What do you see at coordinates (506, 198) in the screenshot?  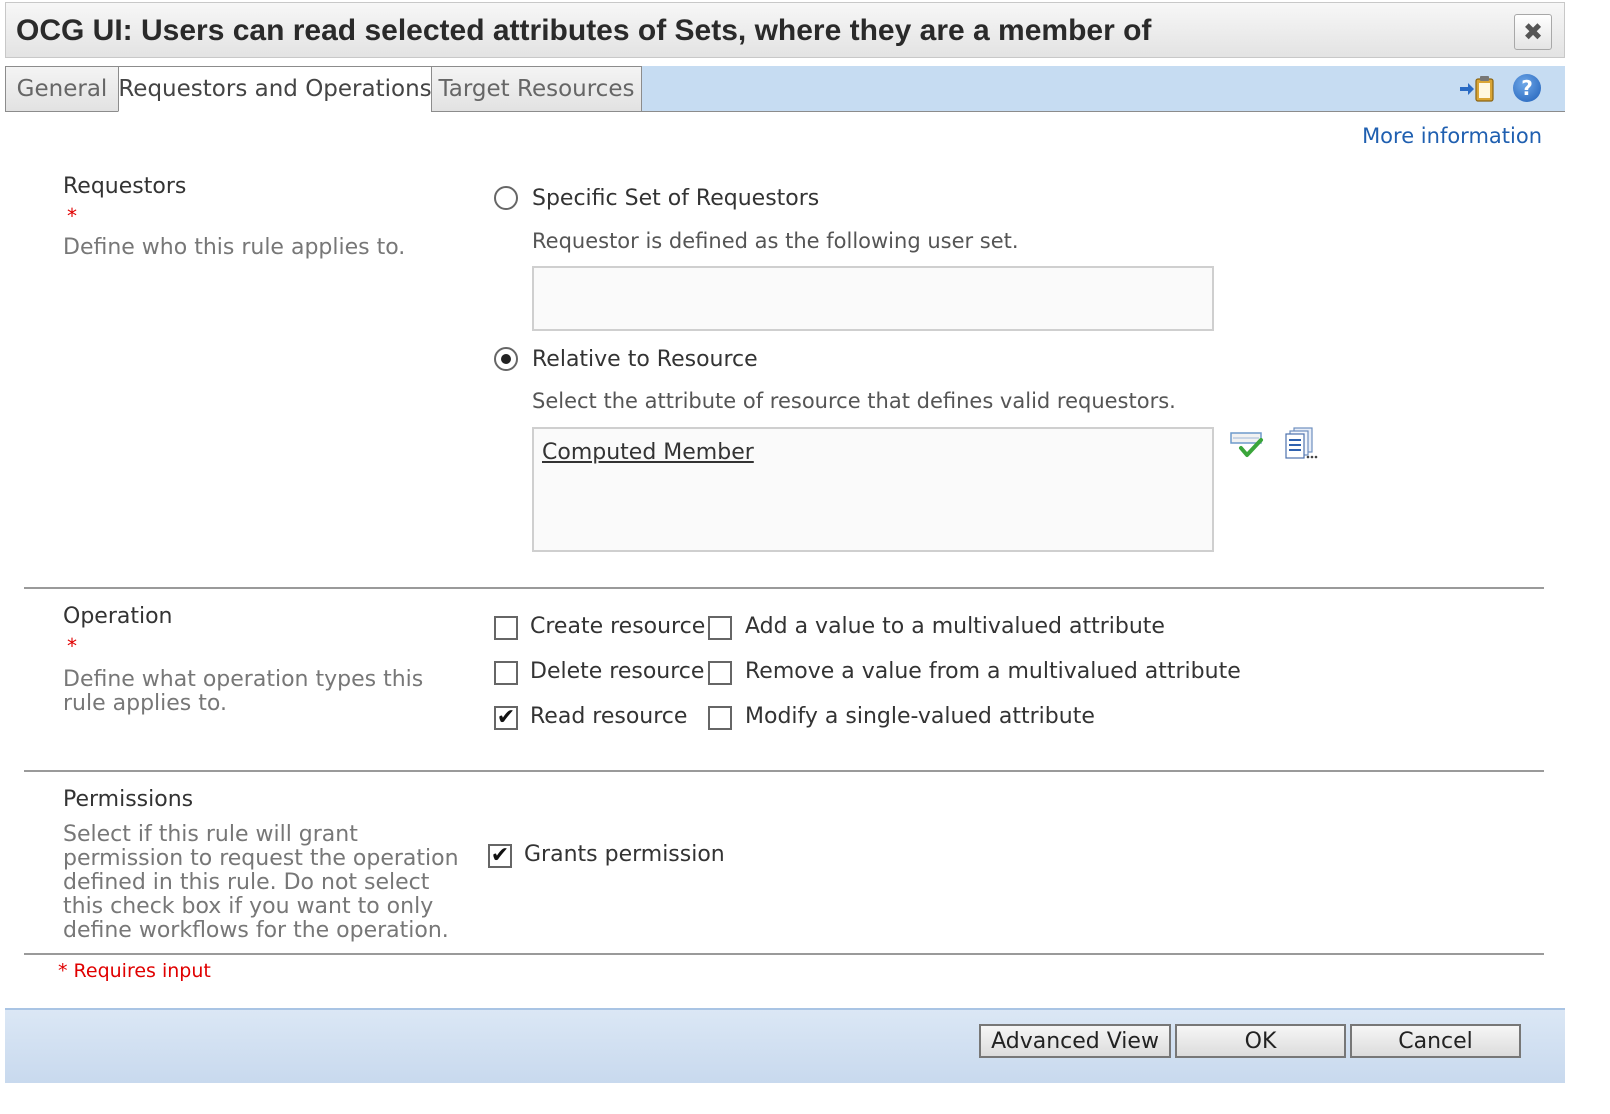 I see `specific-set-radio` at bounding box center [506, 198].